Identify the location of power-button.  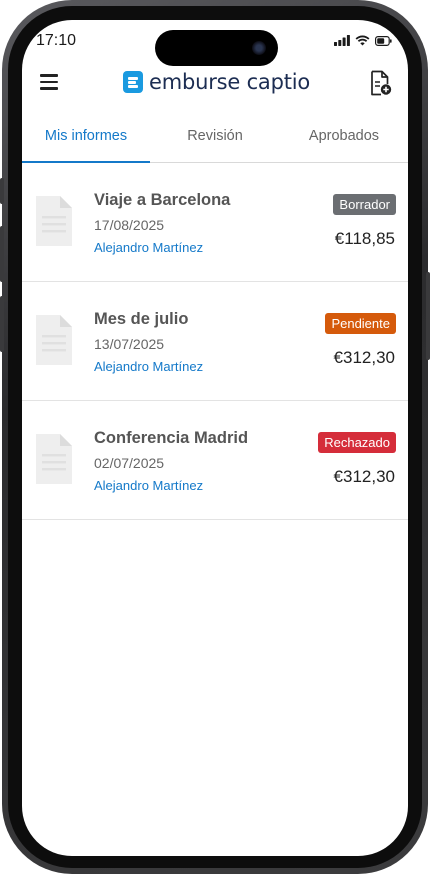
(428, 316).